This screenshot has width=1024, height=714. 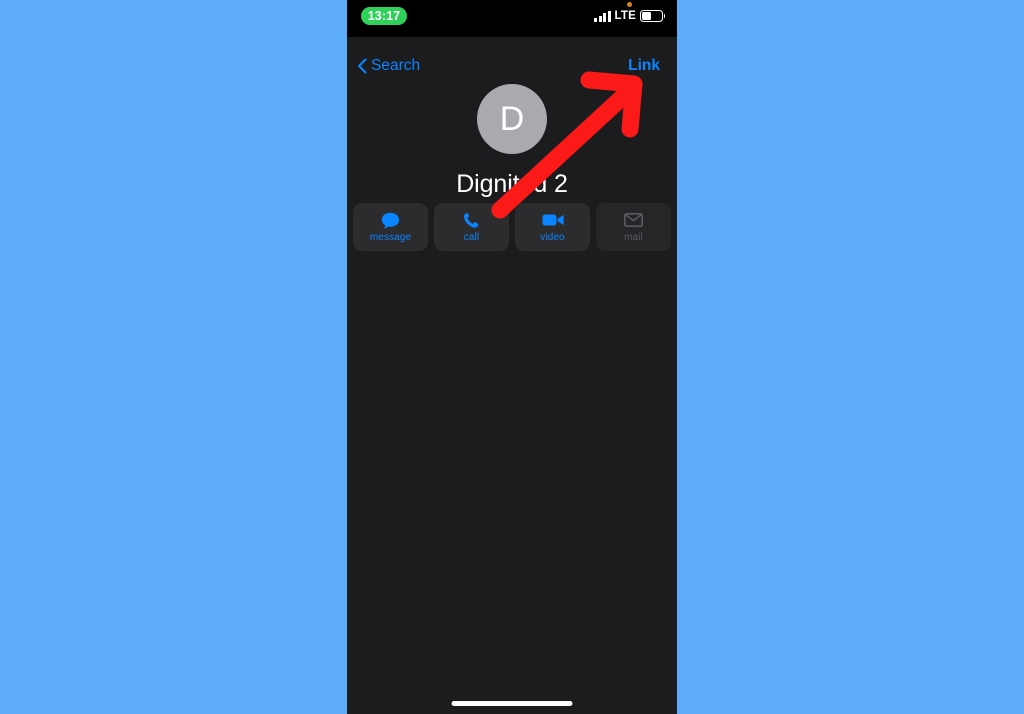 What do you see at coordinates (552, 237) in the screenshot?
I see `video-button-label: video` at bounding box center [552, 237].